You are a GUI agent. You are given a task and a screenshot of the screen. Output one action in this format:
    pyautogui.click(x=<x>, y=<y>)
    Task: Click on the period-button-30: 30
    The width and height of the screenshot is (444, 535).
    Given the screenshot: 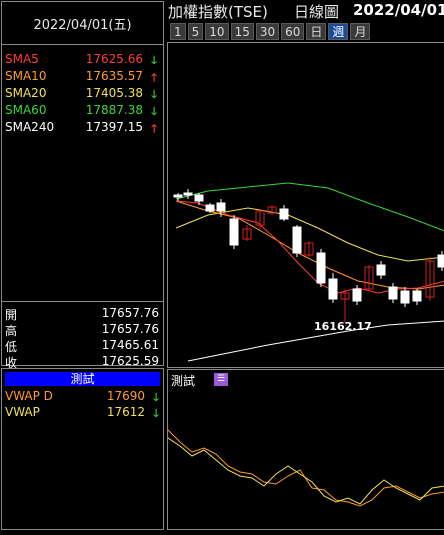 What is the action you would take?
    pyautogui.click(x=267, y=31)
    